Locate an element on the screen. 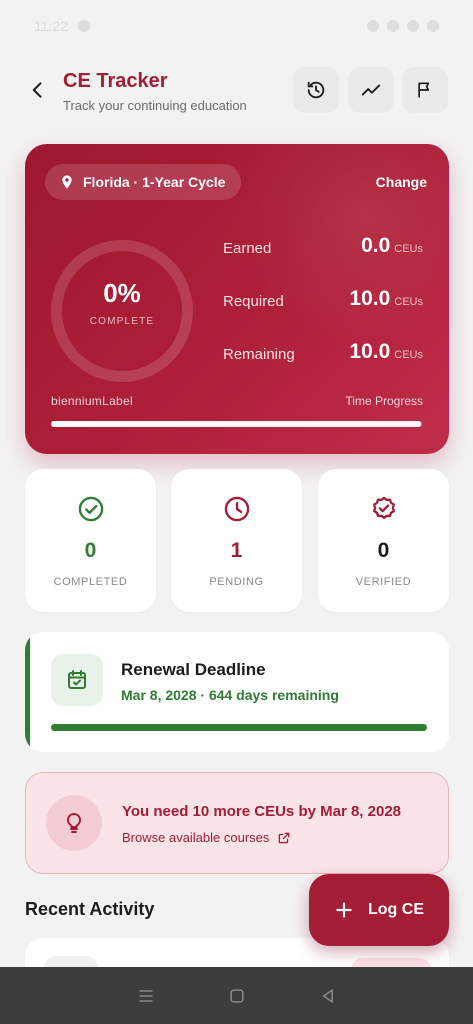 This screenshot has width=473, height=1024. alert-text: You need 10 more CEUs by Mar 8, 2028 is located at coordinates (262, 811).